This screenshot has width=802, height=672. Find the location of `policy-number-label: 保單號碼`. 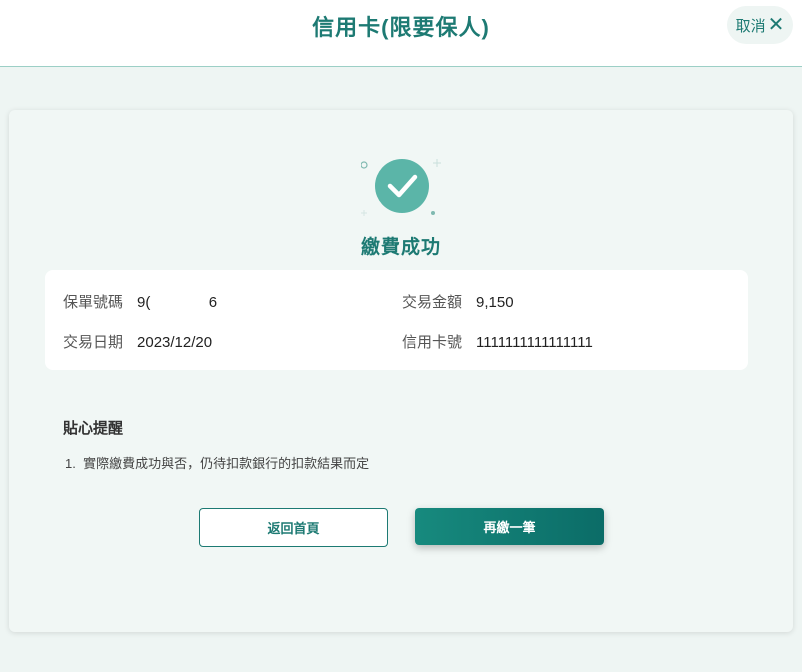

policy-number-label: 保單號碼 is located at coordinates (93, 302).